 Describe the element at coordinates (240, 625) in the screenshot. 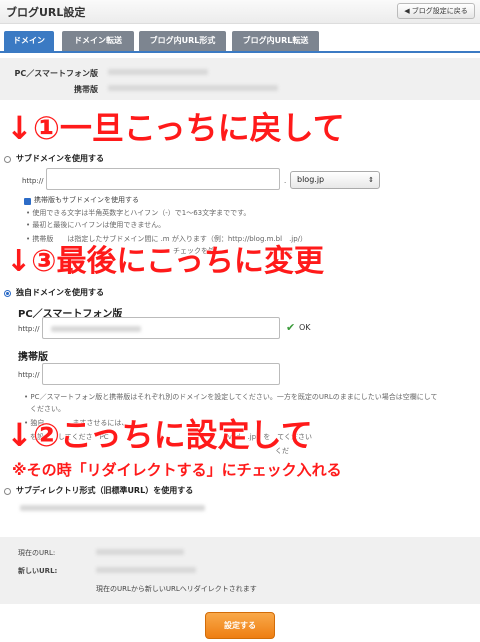

I see `submit-button: 設定する` at that location.